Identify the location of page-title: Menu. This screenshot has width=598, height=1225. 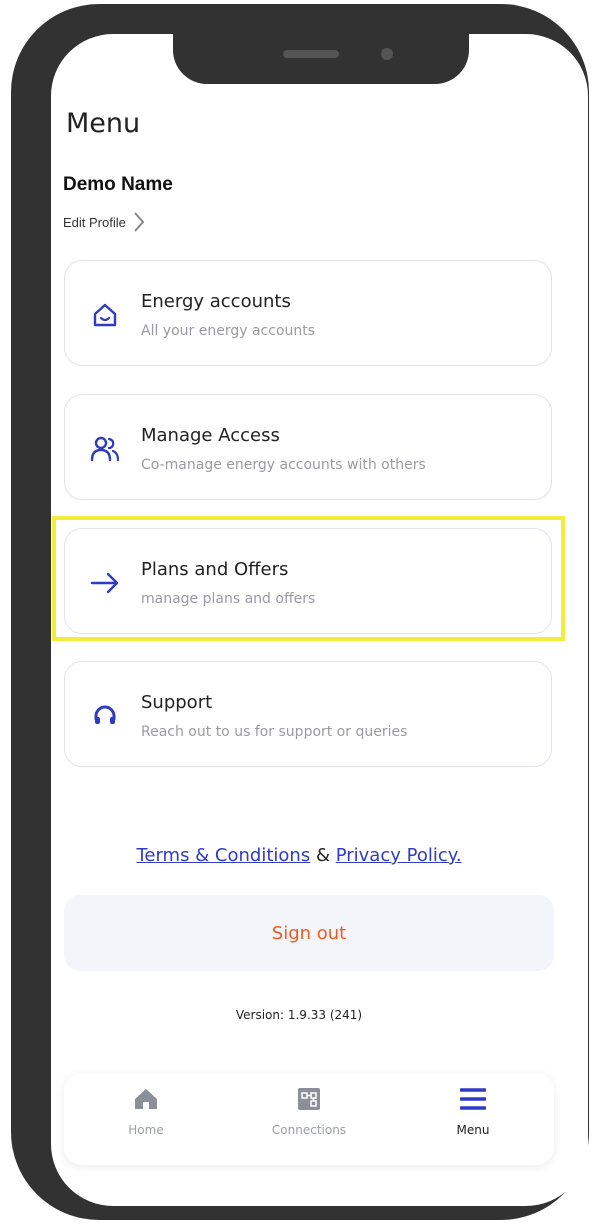
(103, 123).